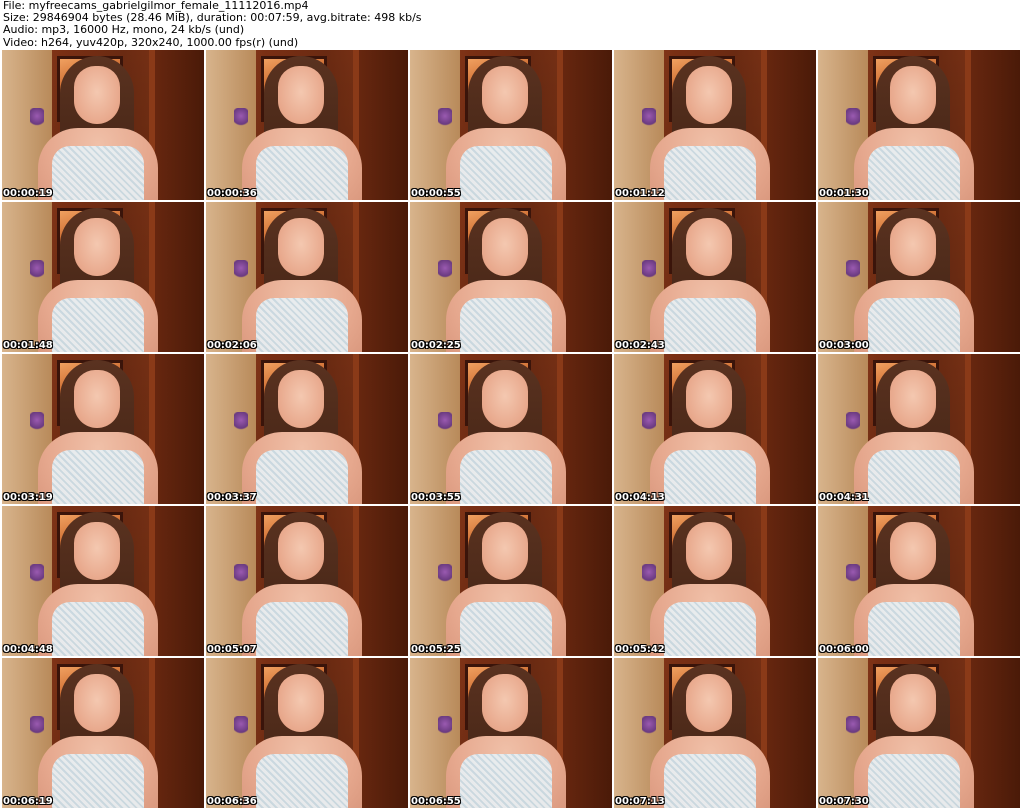 This screenshot has width=1024, height=811. I want to click on frame-timestamp: 00:00:55, so click(436, 193).